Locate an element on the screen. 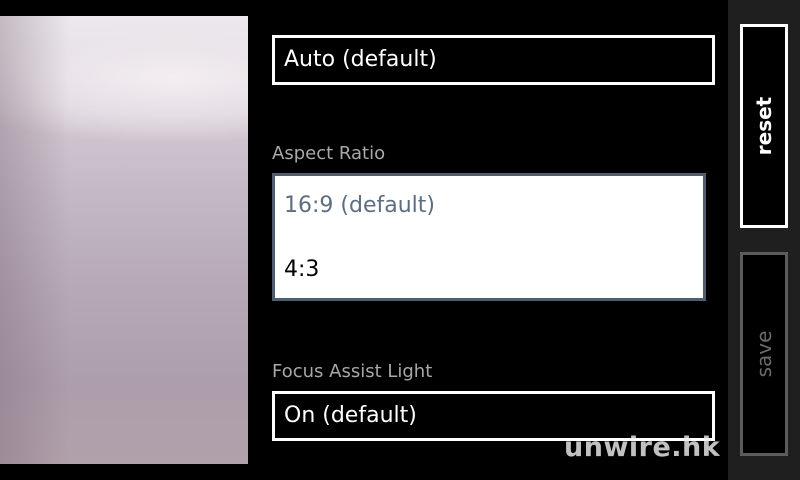  app-bar: reset save is located at coordinates (764, 240).